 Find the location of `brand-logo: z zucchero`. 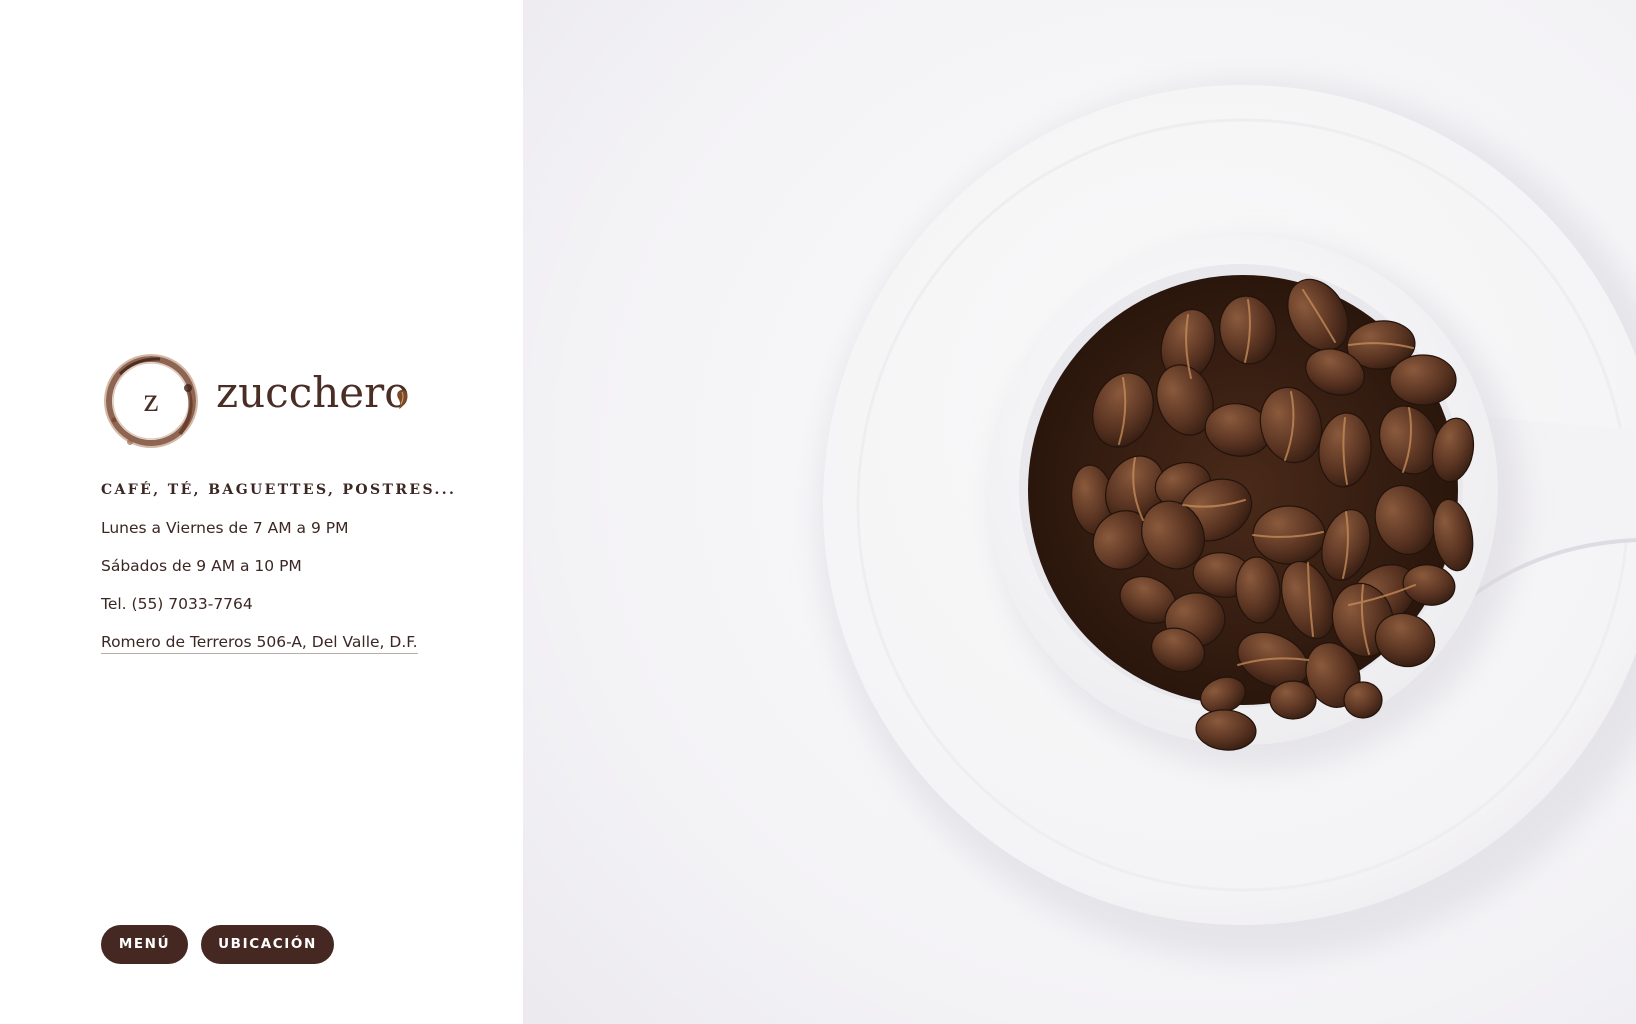

brand-logo: z zucchero is located at coordinates (260, 402).